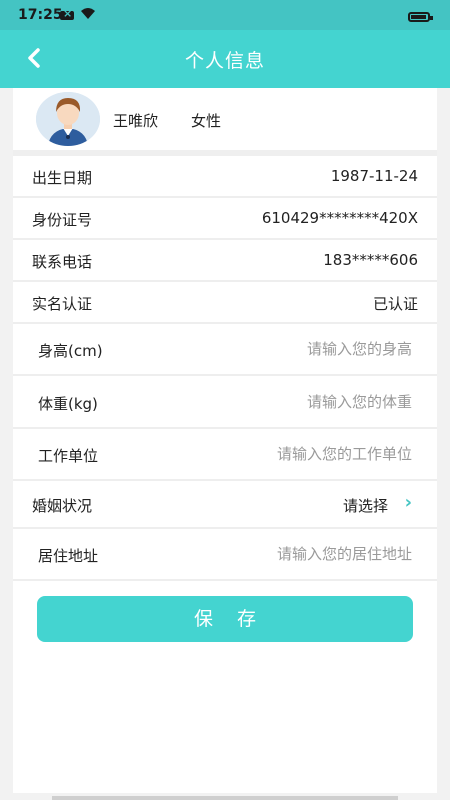 The height and width of the screenshot is (800, 450). I want to click on id-number-value: 610429********420X, so click(339, 218).